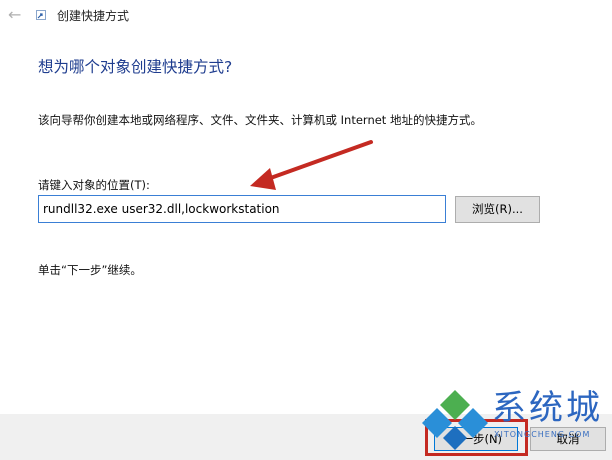 The width and height of the screenshot is (612, 460). What do you see at coordinates (90, 270) in the screenshot?
I see `continue-hint: 单击“下一步”继续。` at bounding box center [90, 270].